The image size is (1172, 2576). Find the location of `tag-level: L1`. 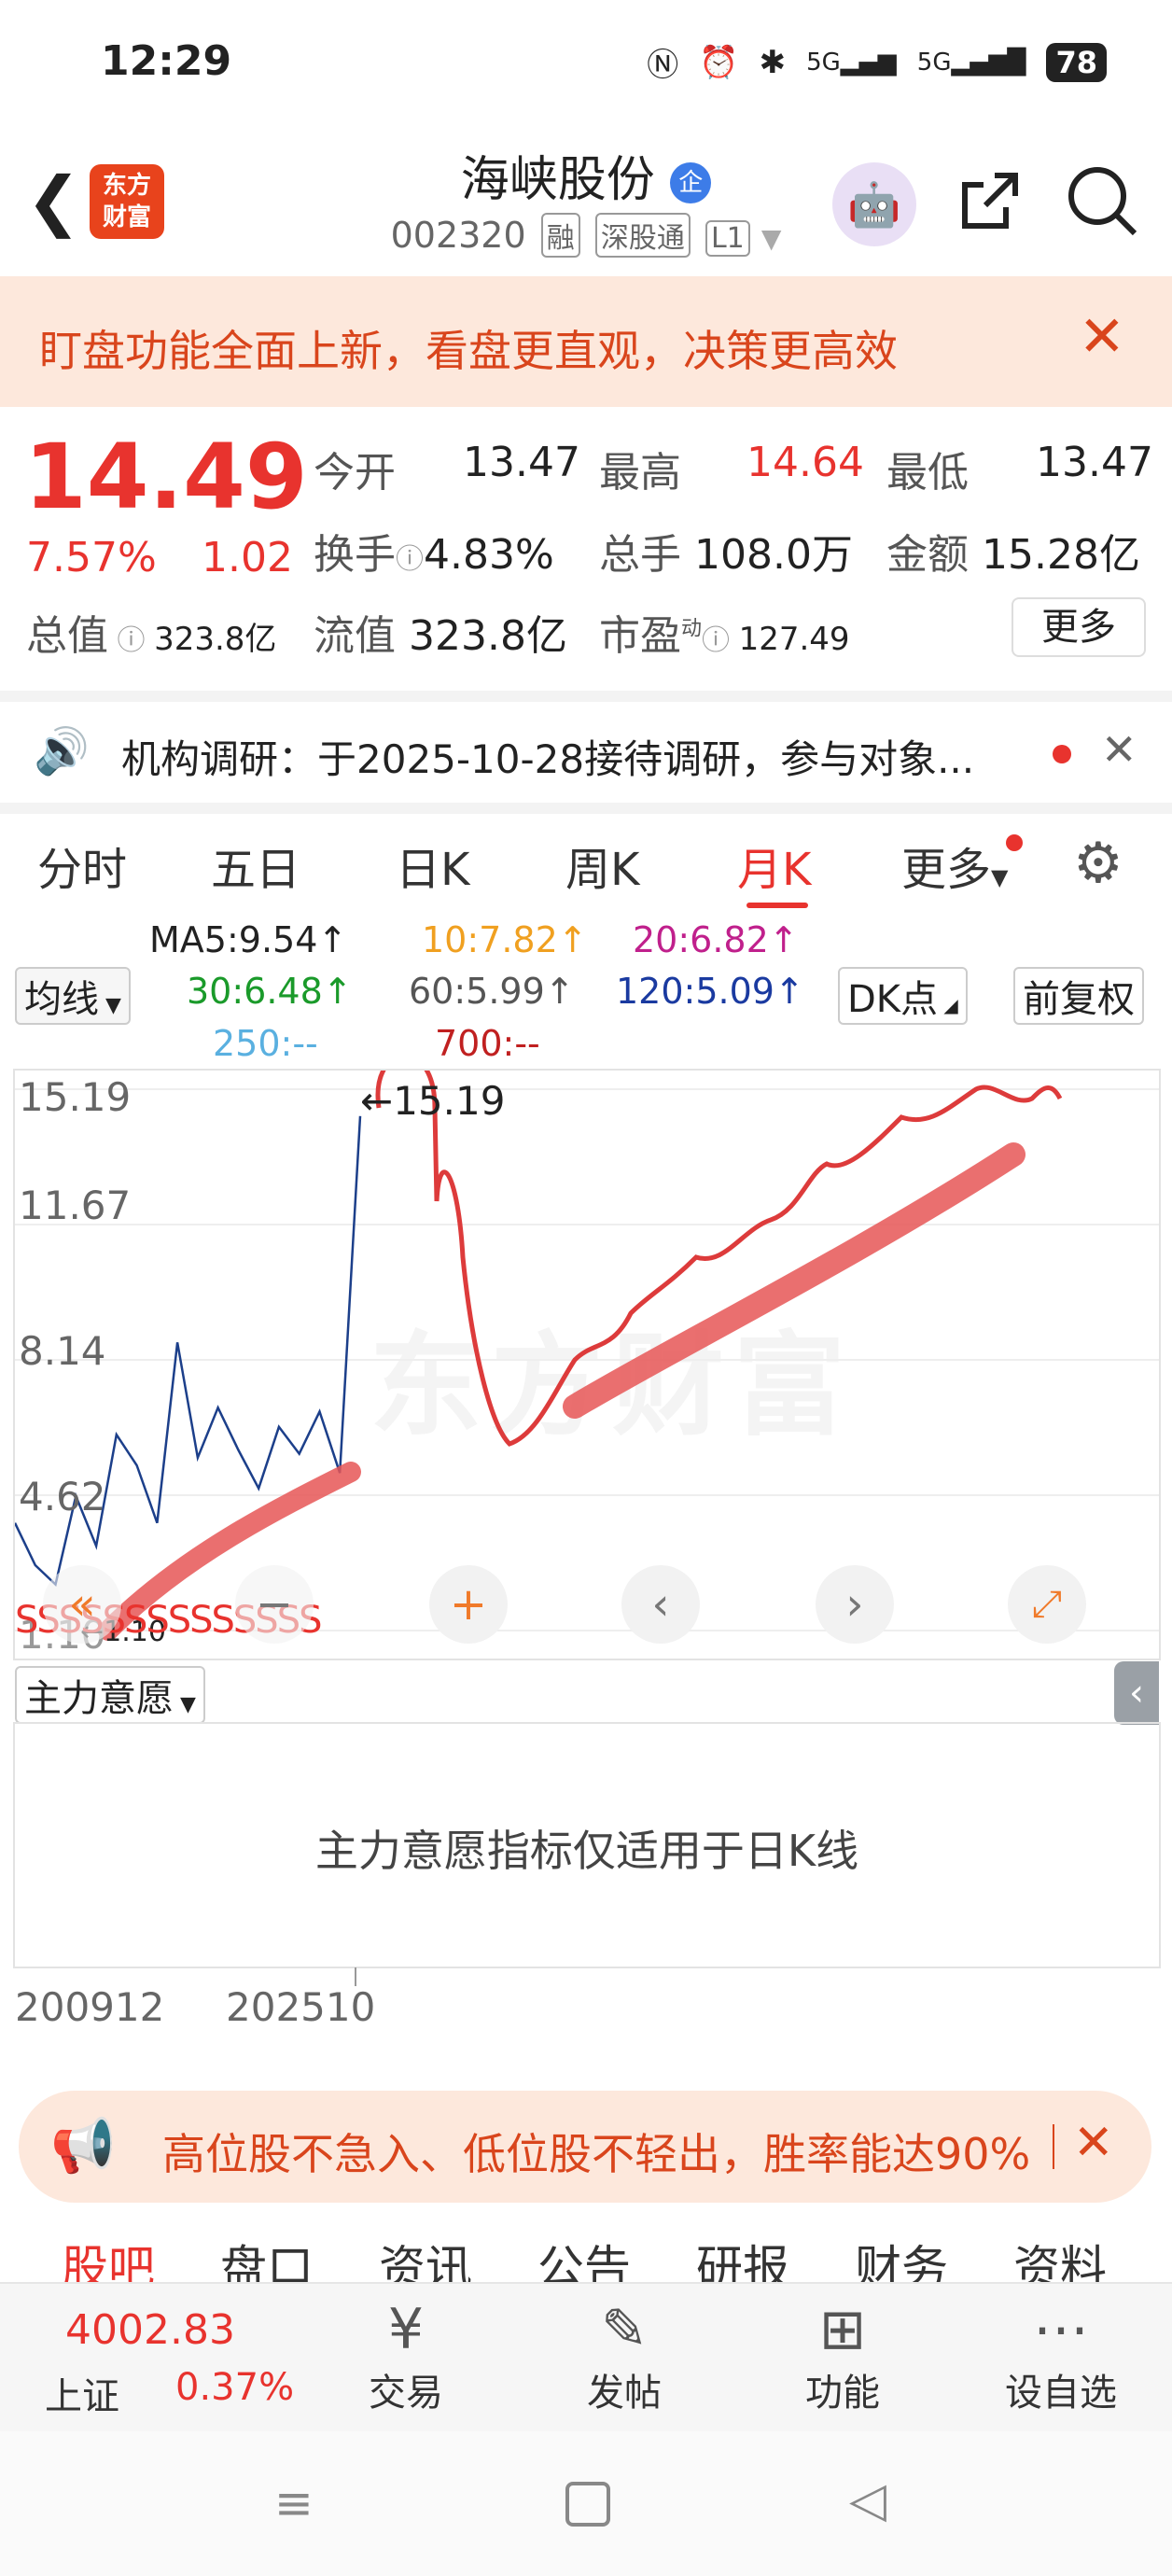

tag-level: L1 is located at coordinates (727, 238).